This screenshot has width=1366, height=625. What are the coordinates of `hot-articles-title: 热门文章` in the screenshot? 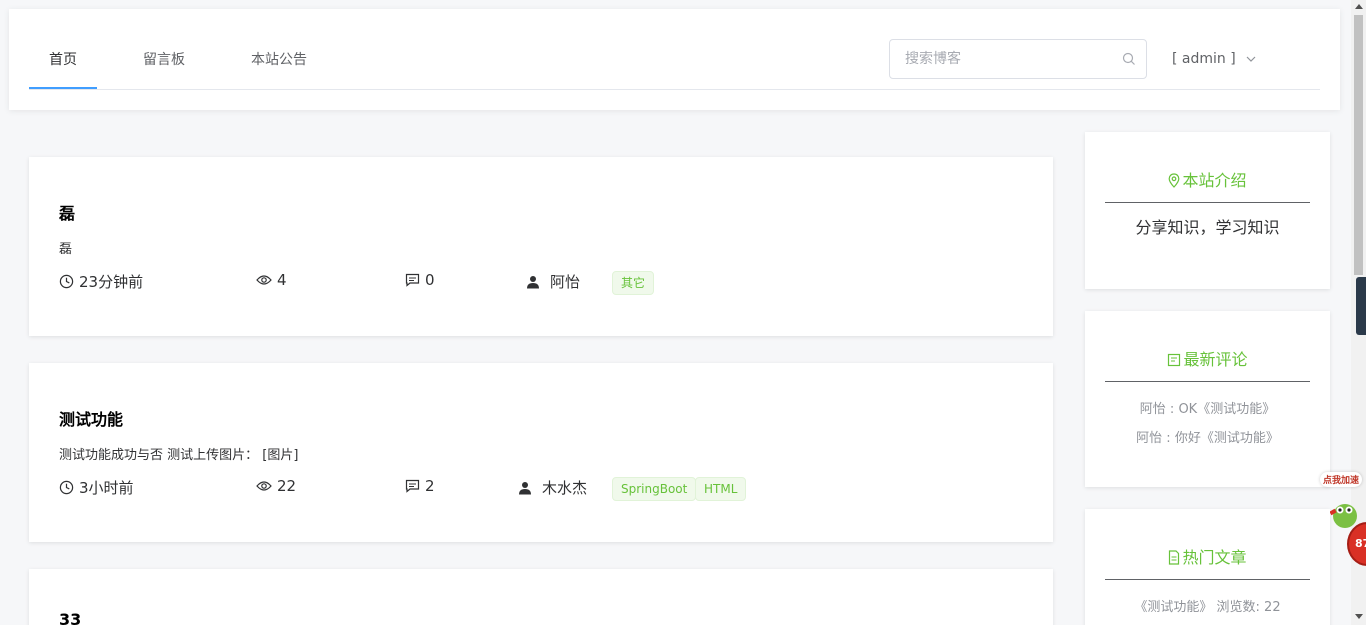 It's located at (1207, 556).